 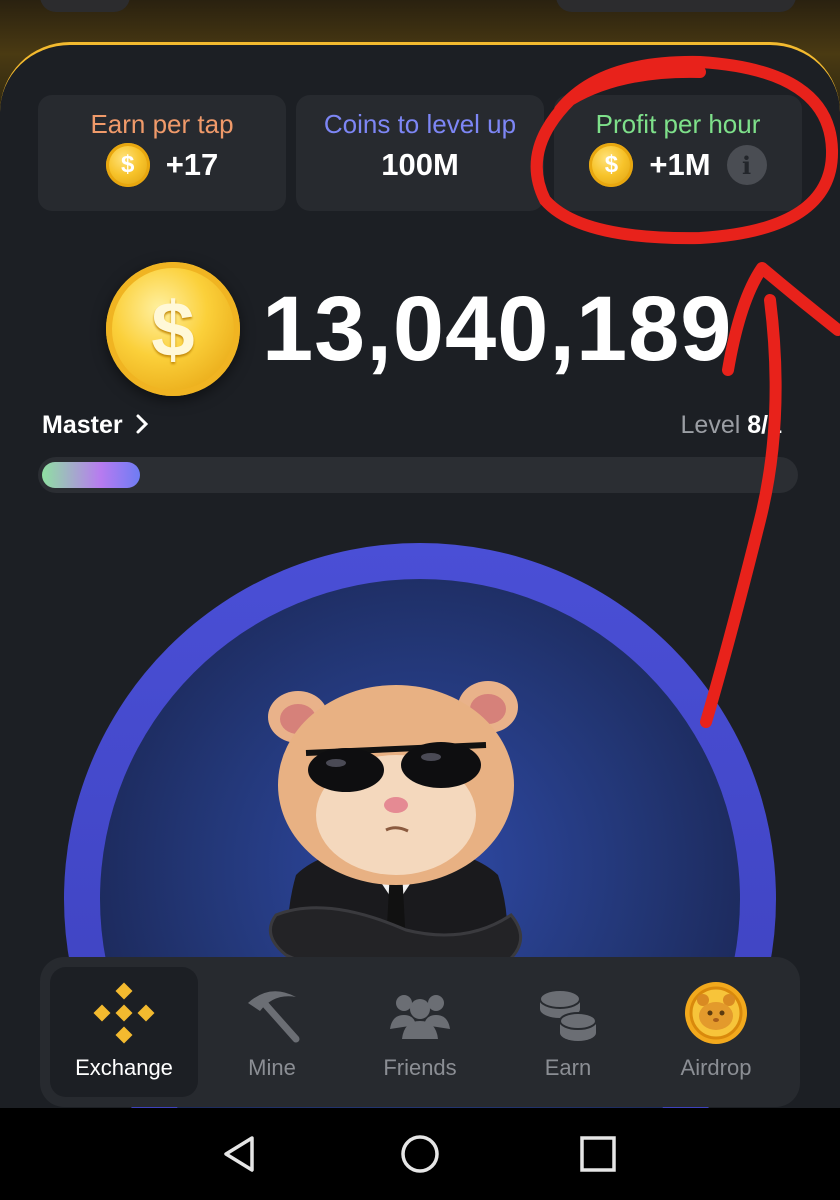 What do you see at coordinates (420, 1067) in the screenshot?
I see `nav-friends-label: Friends` at bounding box center [420, 1067].